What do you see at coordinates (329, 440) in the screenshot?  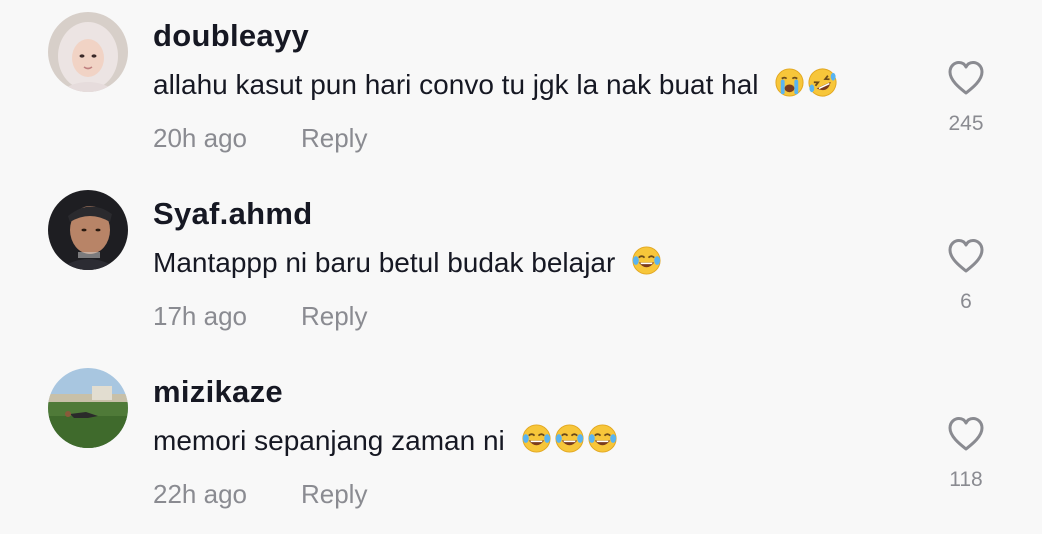 I see `comment-text-body: memori sepanjang zaman ni` at bounding box center [329, 440].